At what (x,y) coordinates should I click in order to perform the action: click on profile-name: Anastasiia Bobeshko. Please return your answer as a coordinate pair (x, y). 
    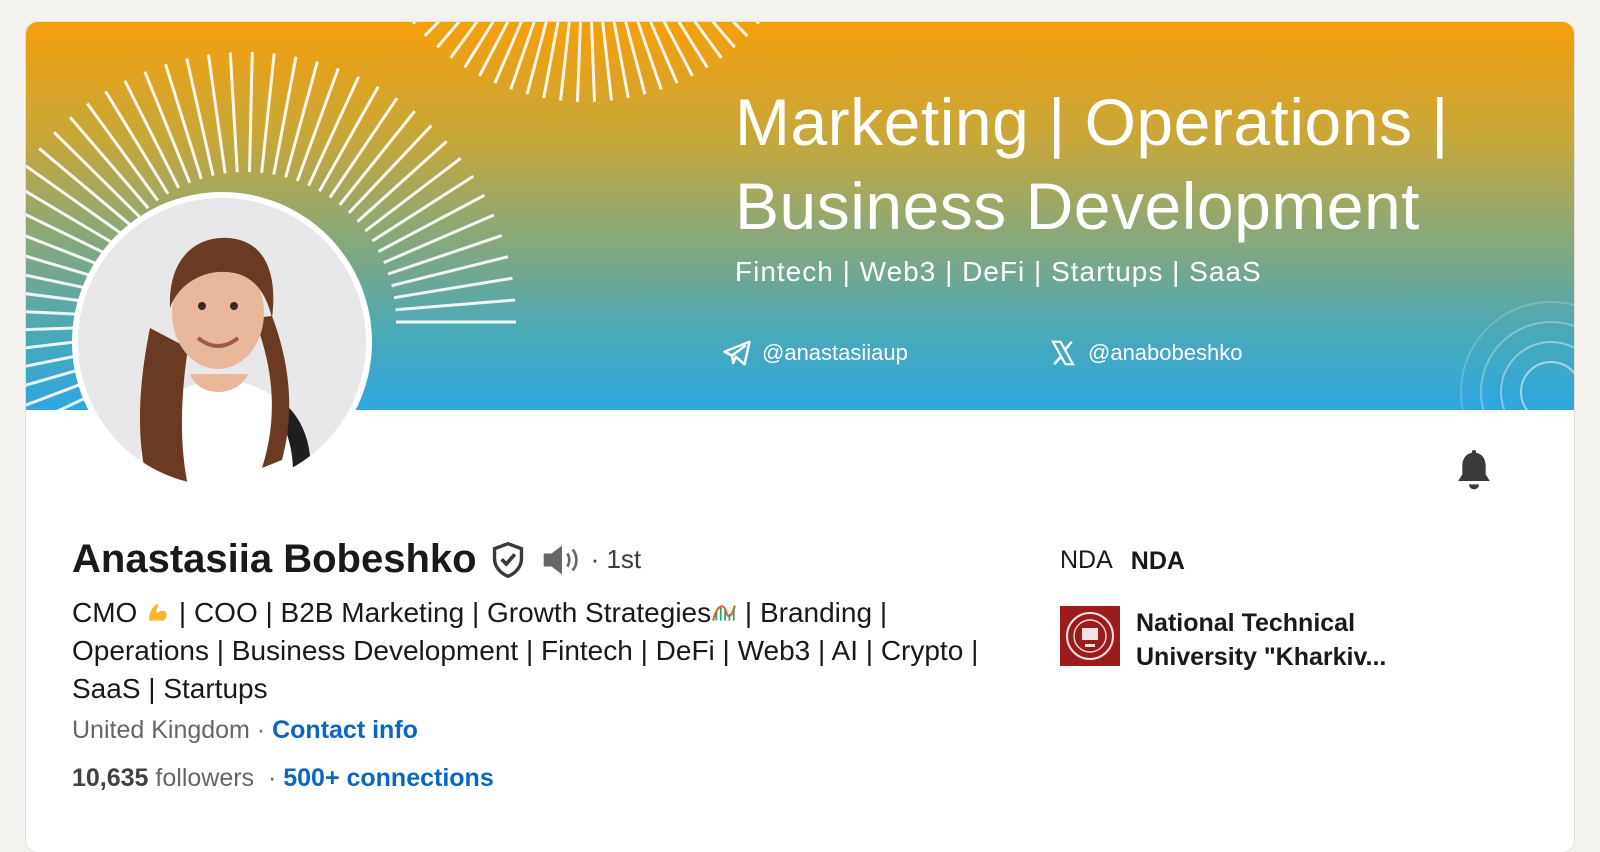
    Looking at the image, I should click on (274, 559).